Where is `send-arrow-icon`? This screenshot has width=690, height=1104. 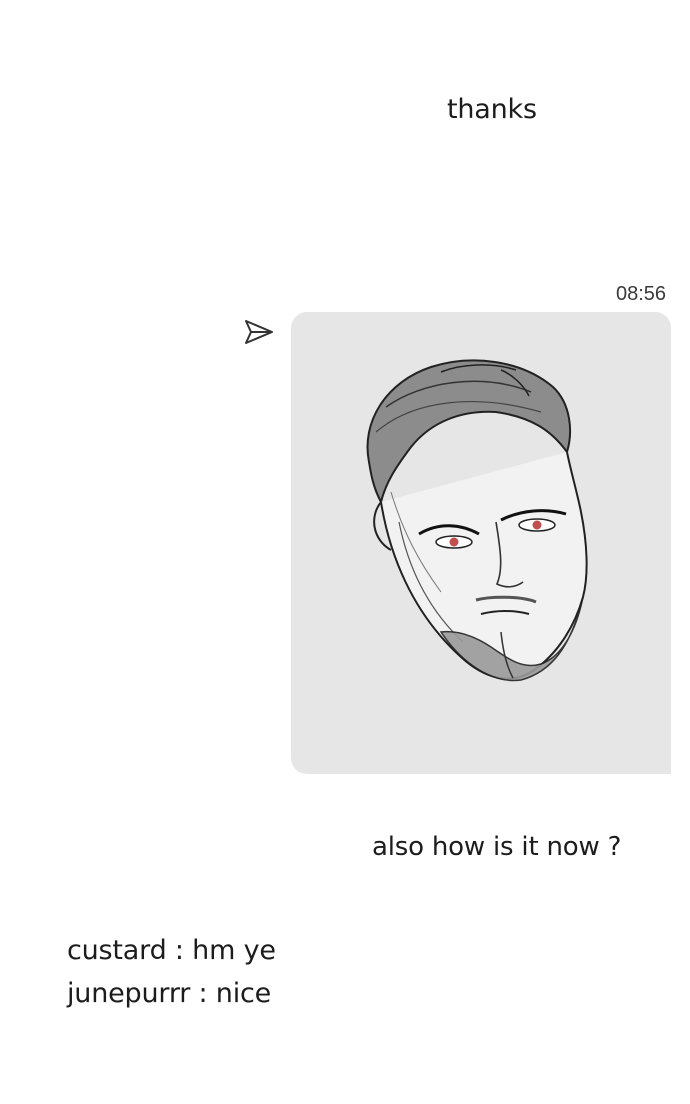 send-arrow-icon is located at coordinates (259, 332).